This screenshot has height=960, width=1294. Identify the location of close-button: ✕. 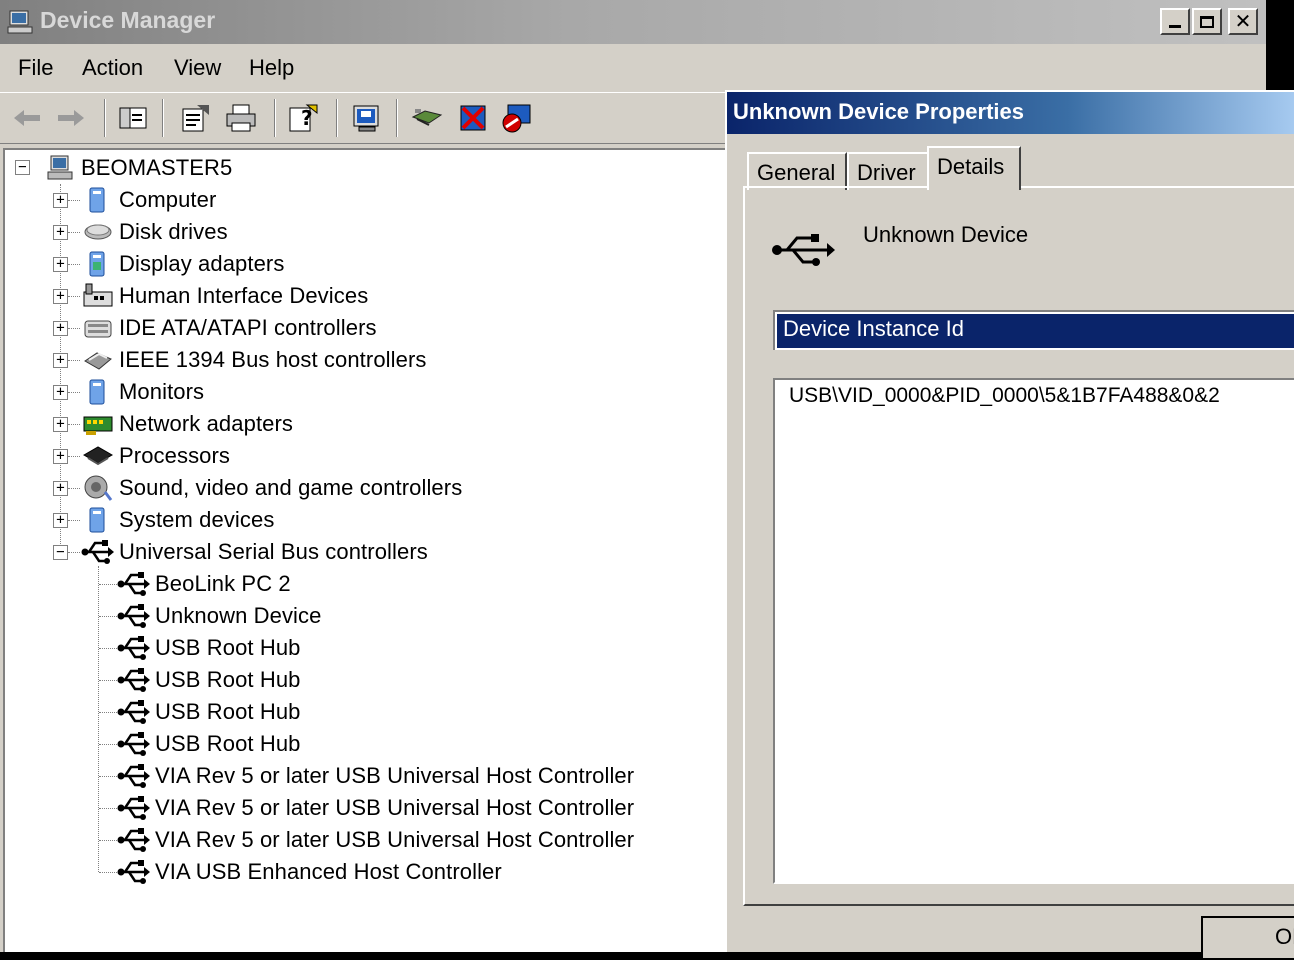
(1243, 21).